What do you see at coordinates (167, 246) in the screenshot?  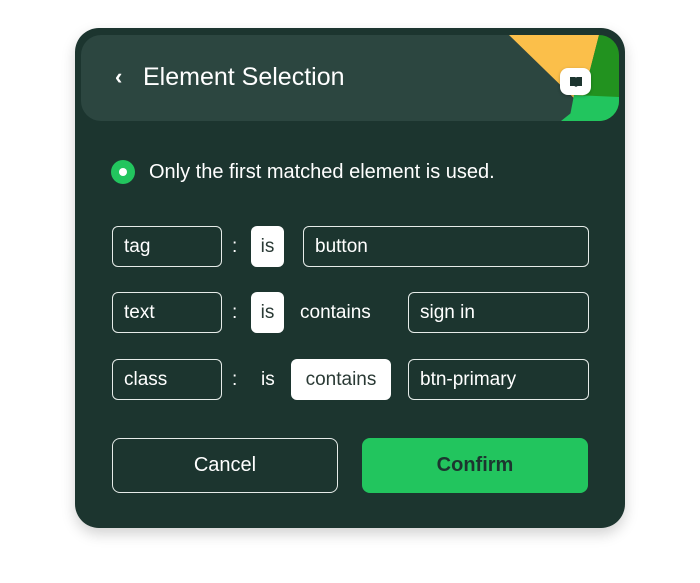 I see `attribute-field-tag: tag` at bounding box center [167, 246].